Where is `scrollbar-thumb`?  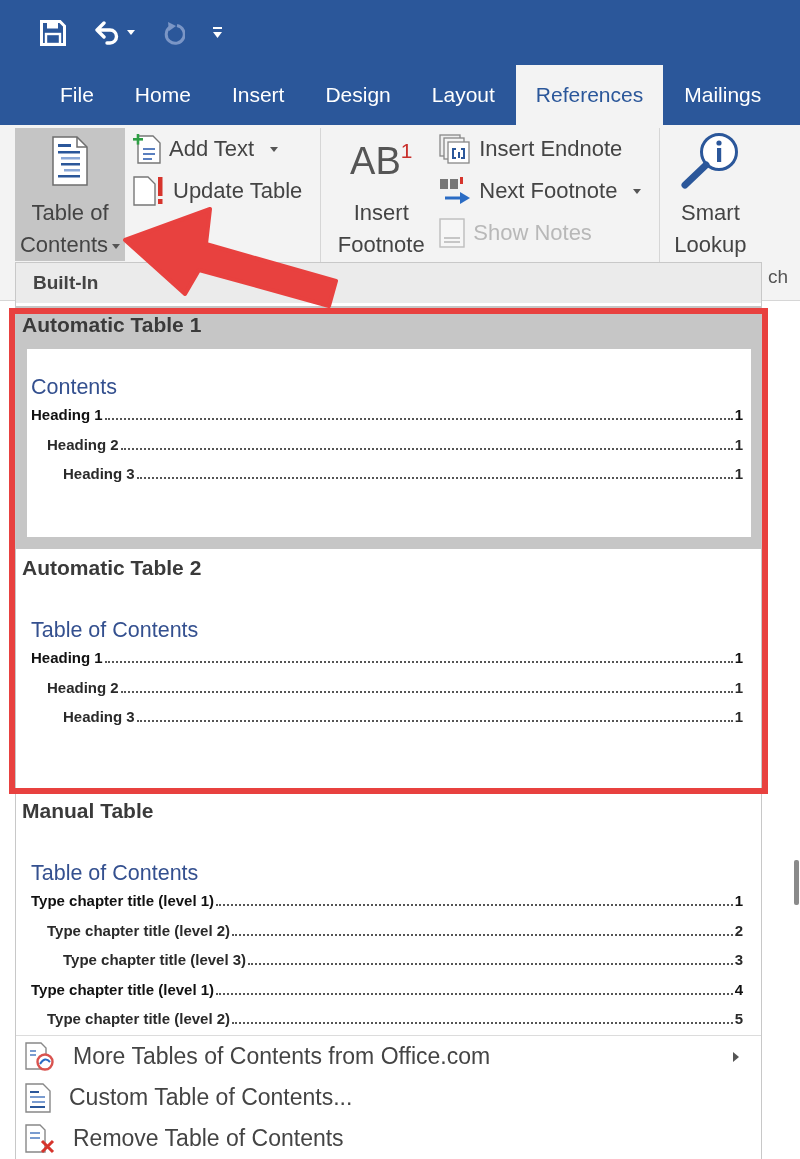 scrollbar-thumb is located at coordinates (796, 882).